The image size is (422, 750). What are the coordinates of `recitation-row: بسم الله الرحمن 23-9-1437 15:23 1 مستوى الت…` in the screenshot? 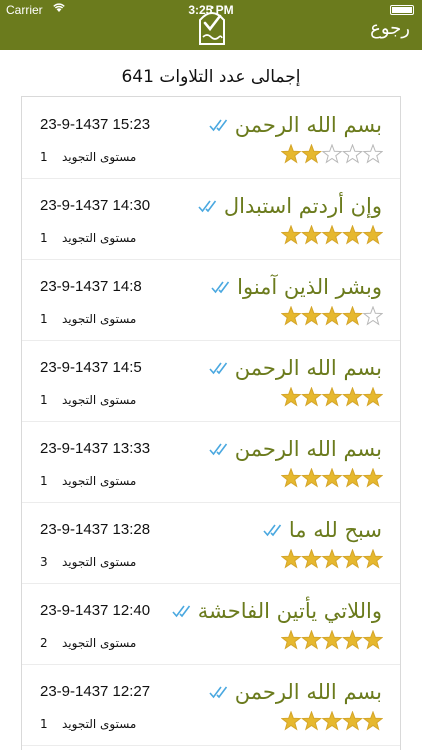 It's located at (211, 138).